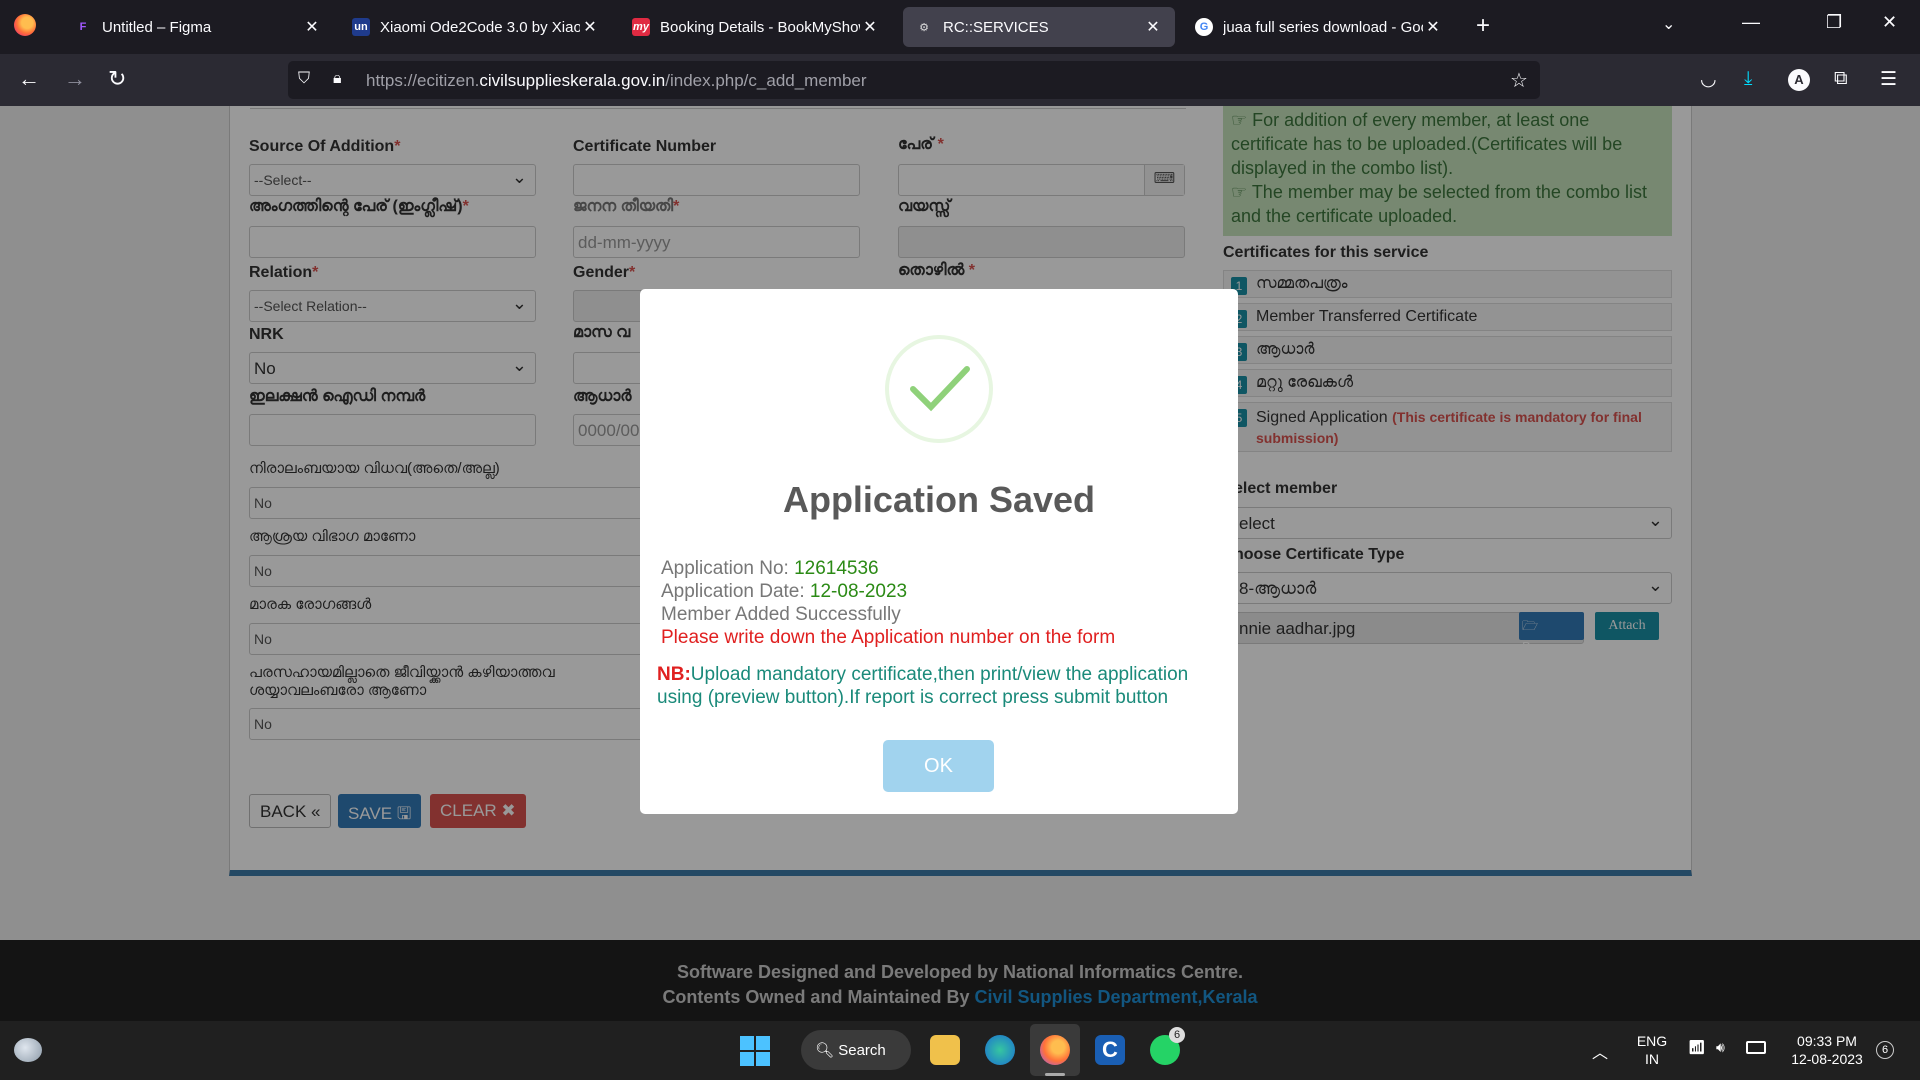  Describe the element at coordinates (939, 389) in the screenshot. I see `success-check-icon` at that location.